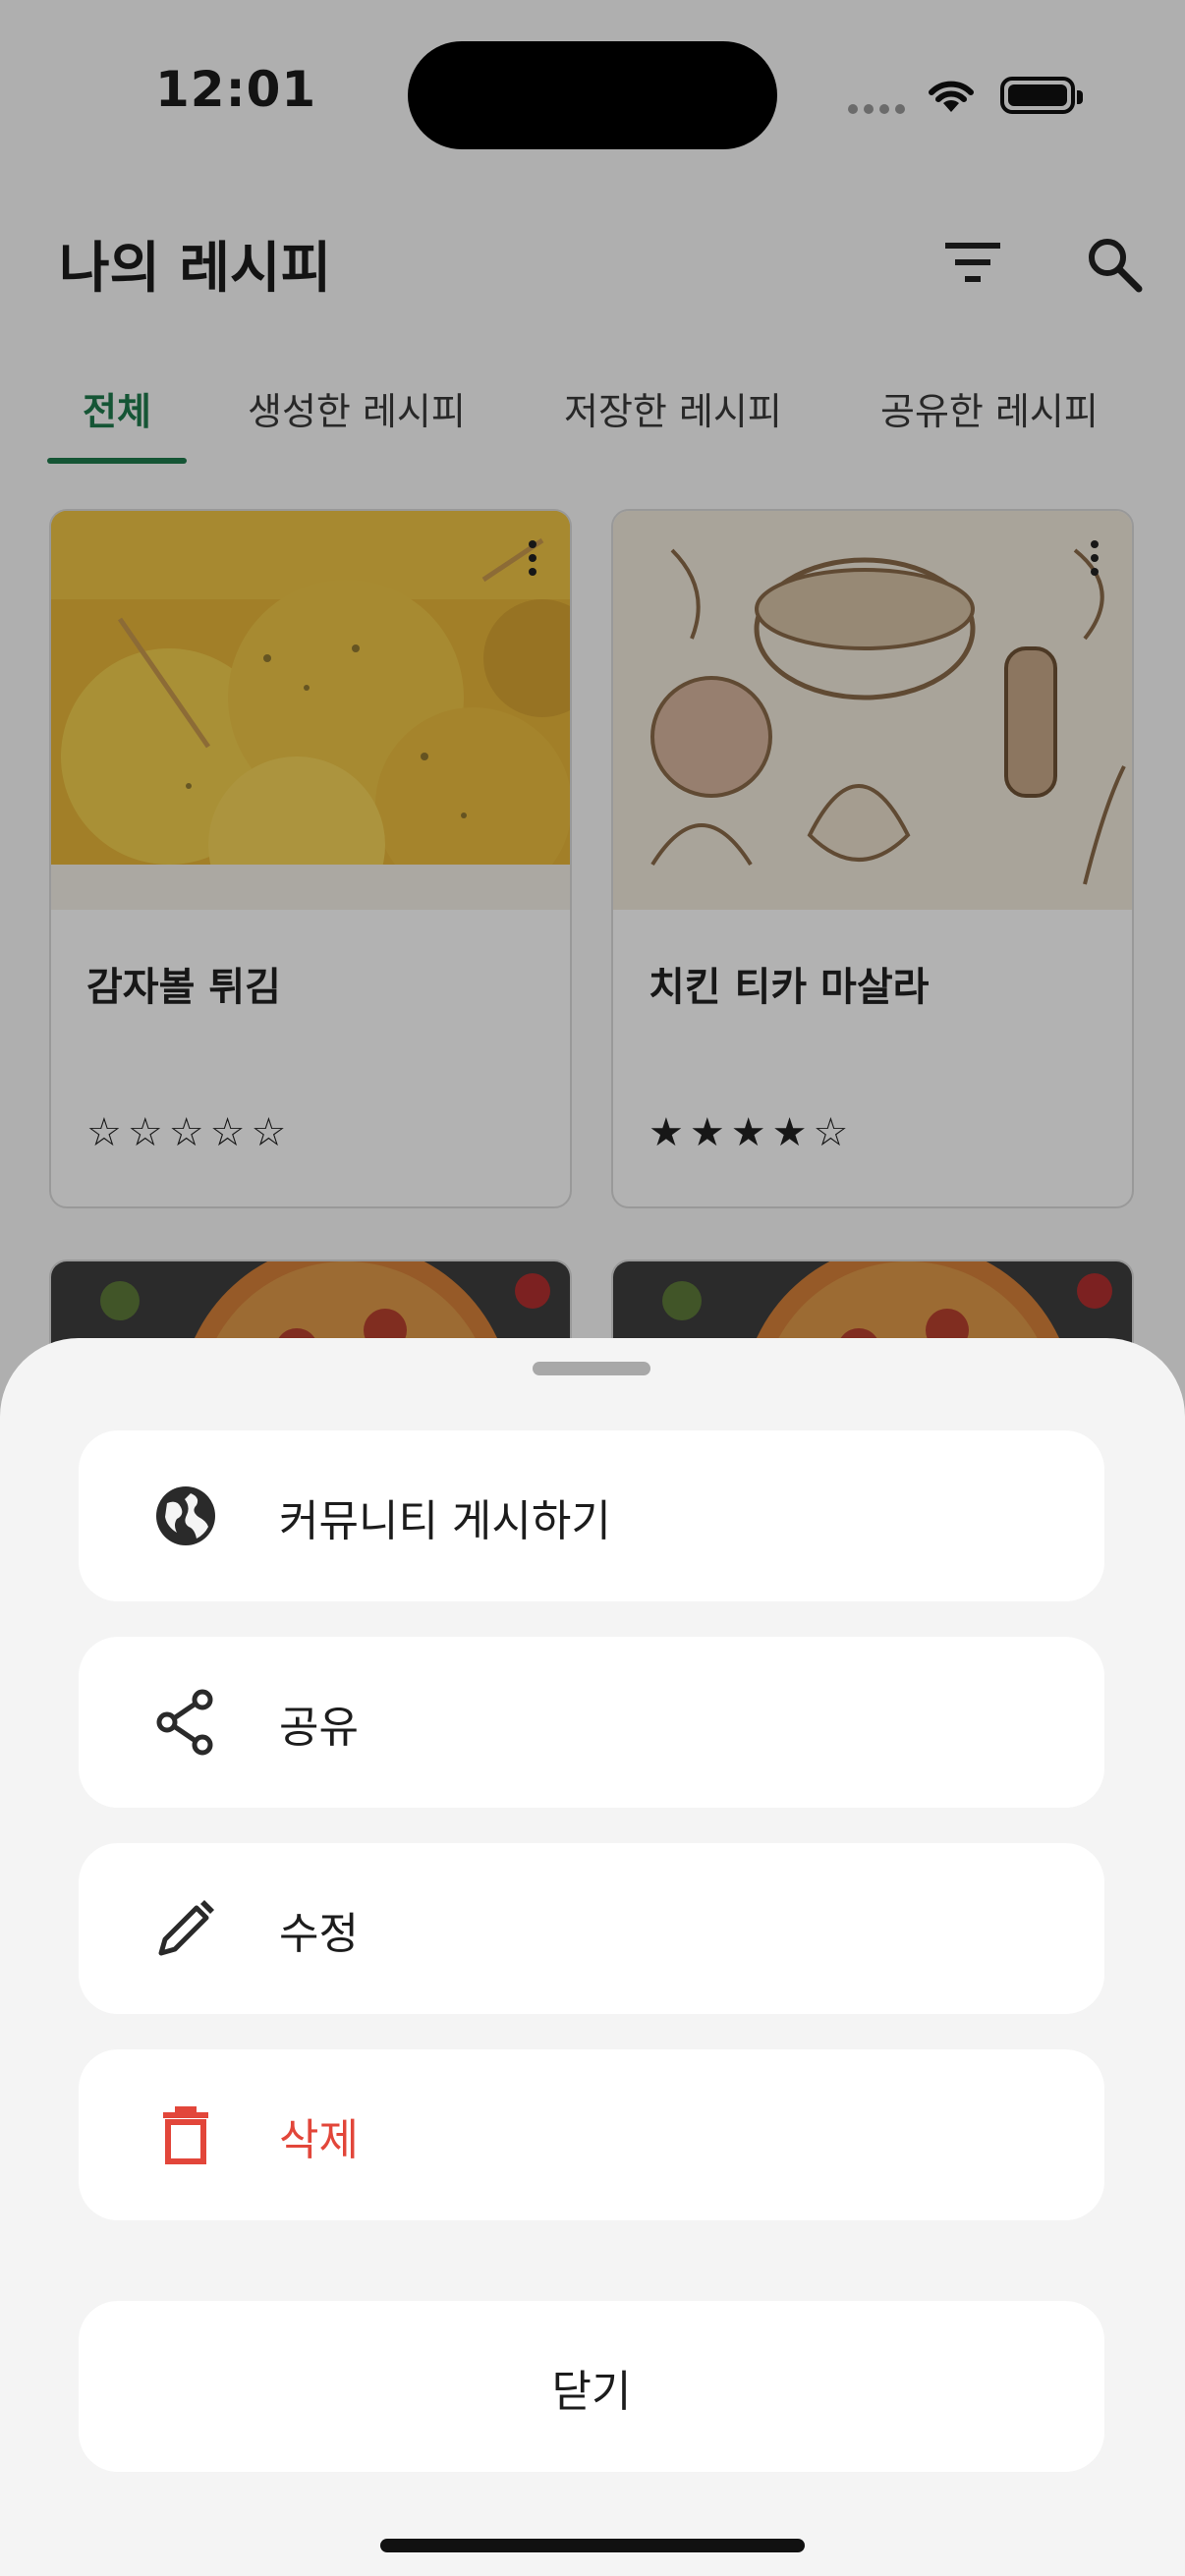 This screenshot has height=2576, width=1185. What do you see at coordinates (592, 1722) in the screenshot?
I see `share-button: 공유` at bounding box center [592, 1722].